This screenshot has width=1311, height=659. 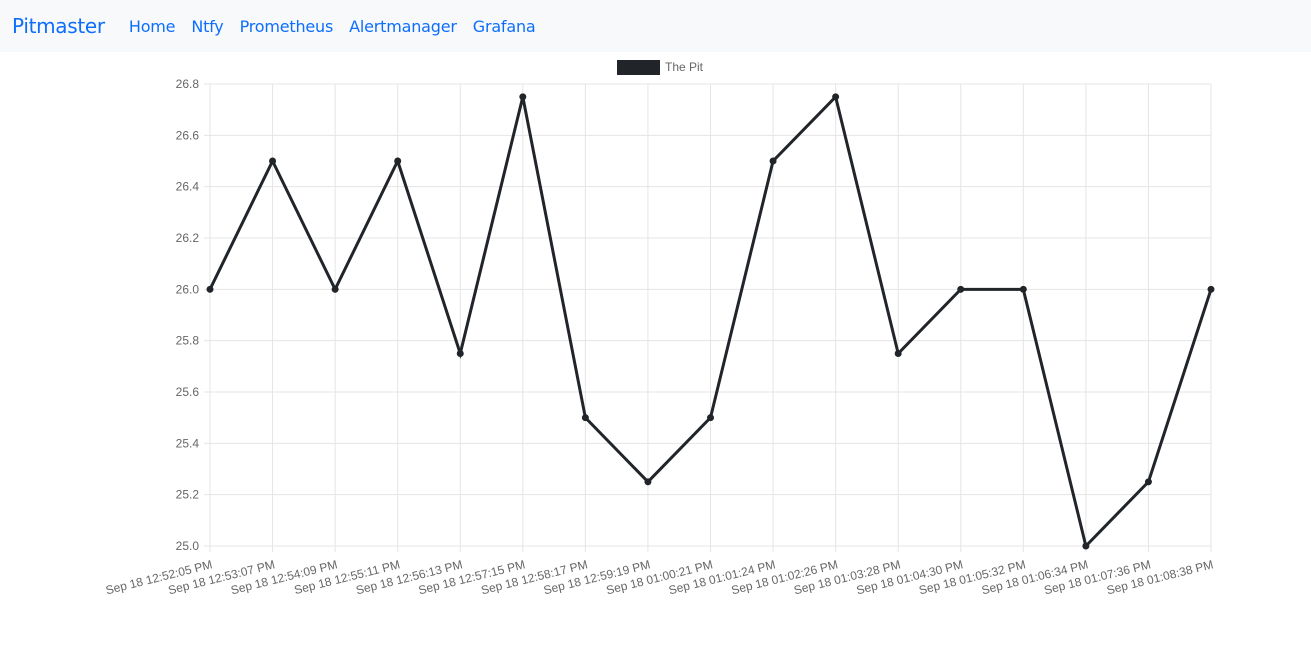 What do you see at coordinates (188, 443) in the screenshot?
I see `y-tick-label: 25.4` at bounding box center [188, 443].